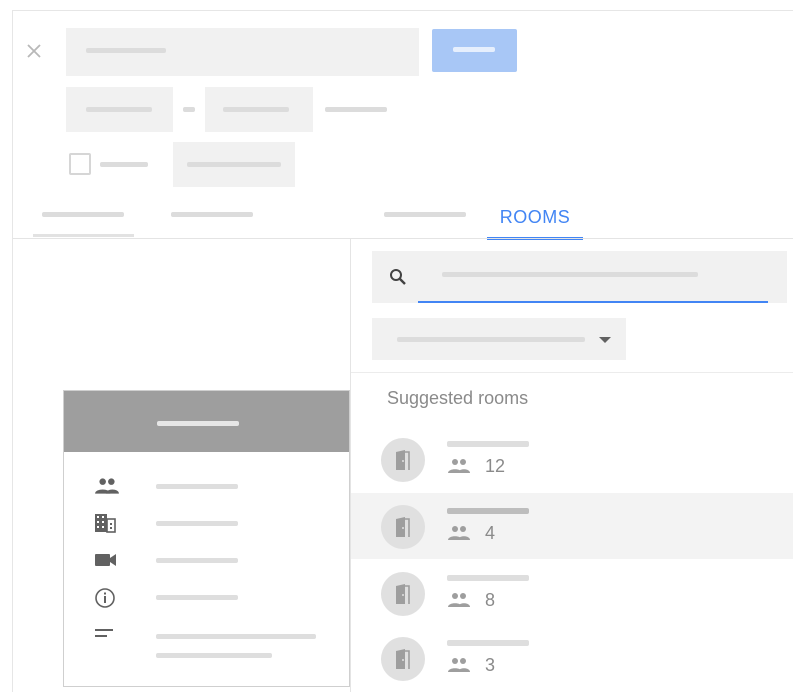  I want to click on event-title-field, so click(242, 52).